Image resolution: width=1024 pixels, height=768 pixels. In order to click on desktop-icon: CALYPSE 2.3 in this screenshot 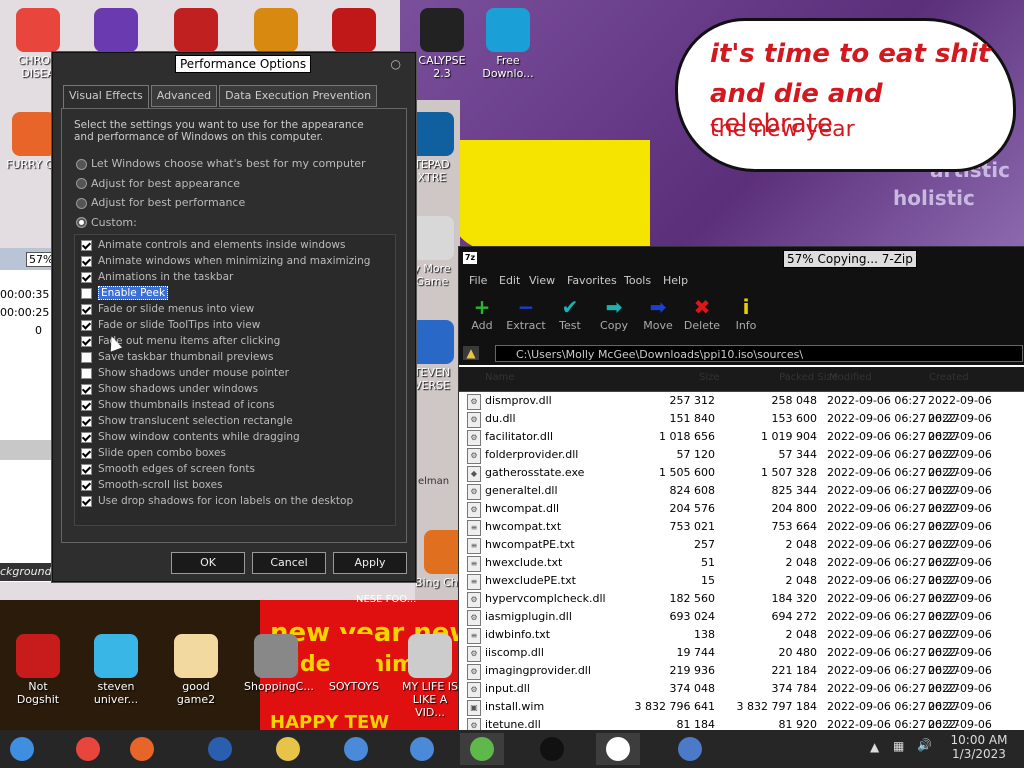, I will do `click(442, 44)`.